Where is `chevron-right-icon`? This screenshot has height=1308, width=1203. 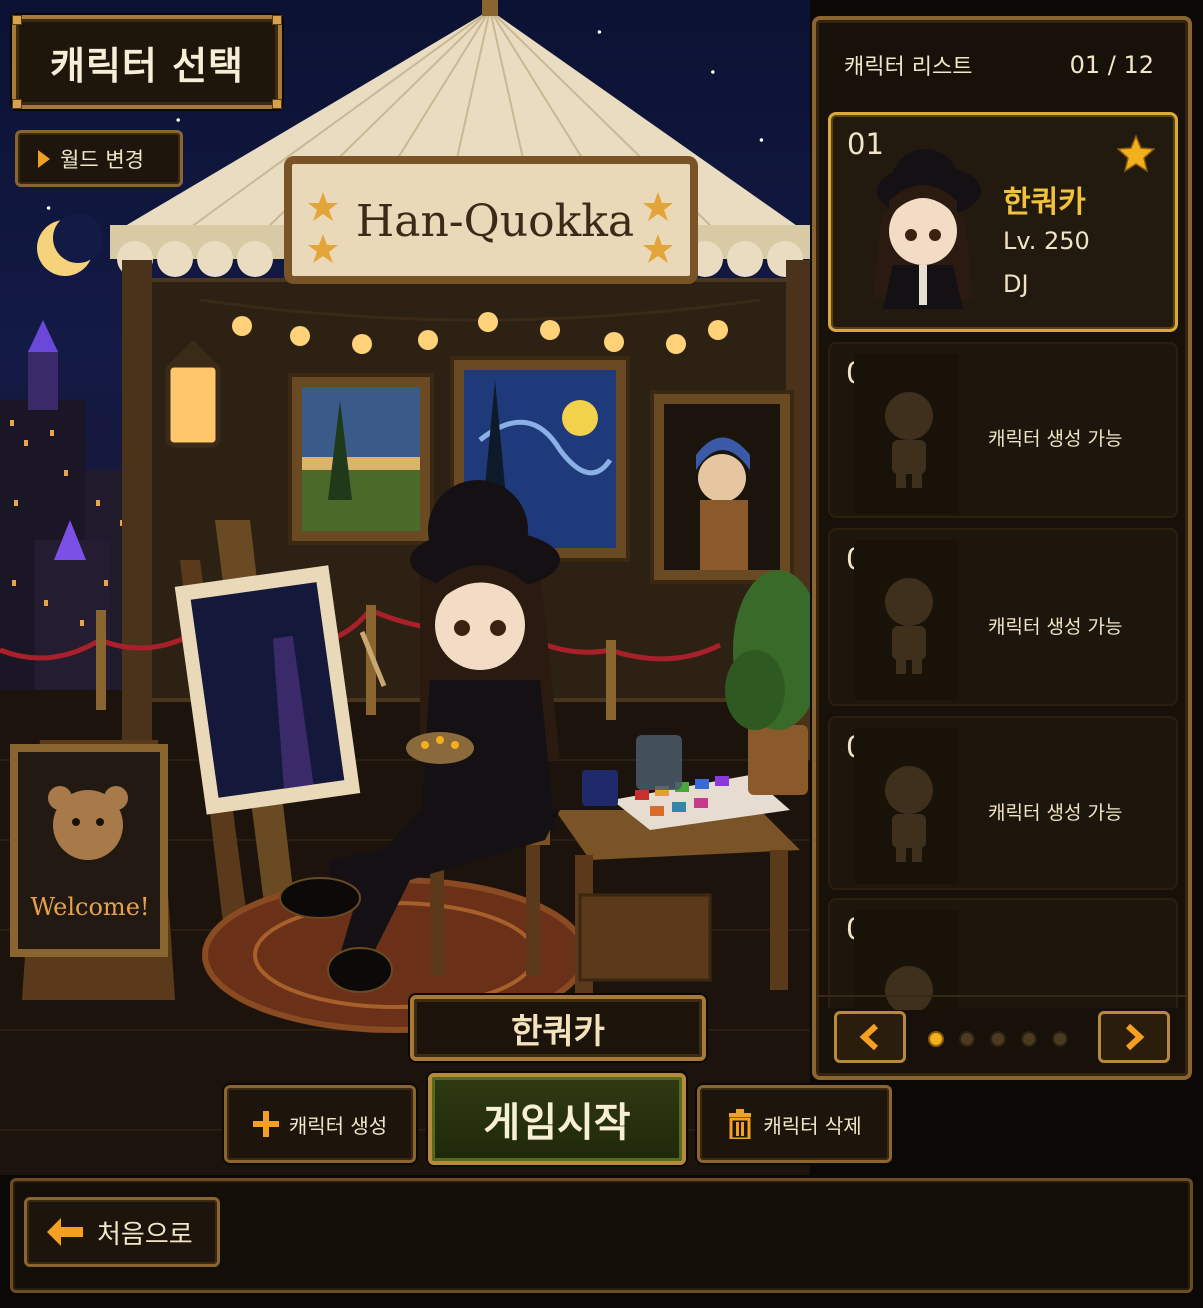
chevron-right-icon is located at coordinates (1135, 1037).